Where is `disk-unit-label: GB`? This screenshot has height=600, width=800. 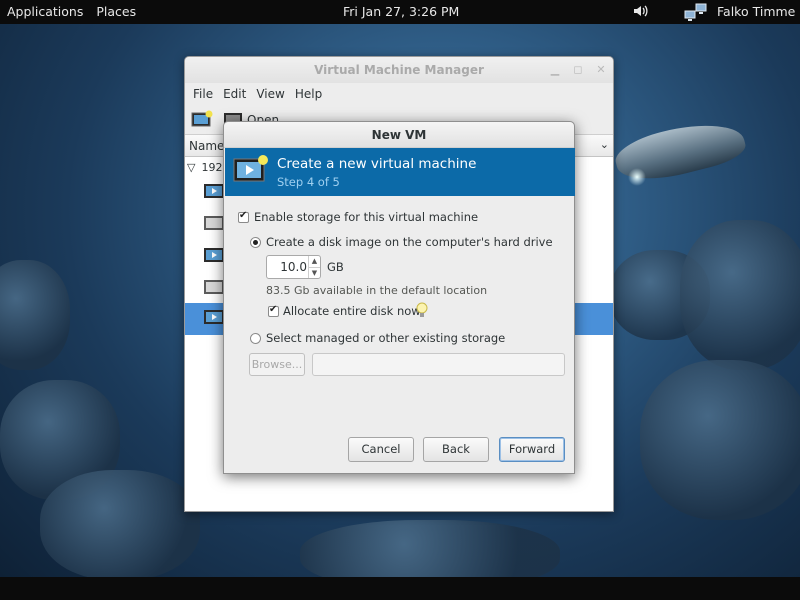 disk-unit-label: GB is located at coordinates (335, 267).